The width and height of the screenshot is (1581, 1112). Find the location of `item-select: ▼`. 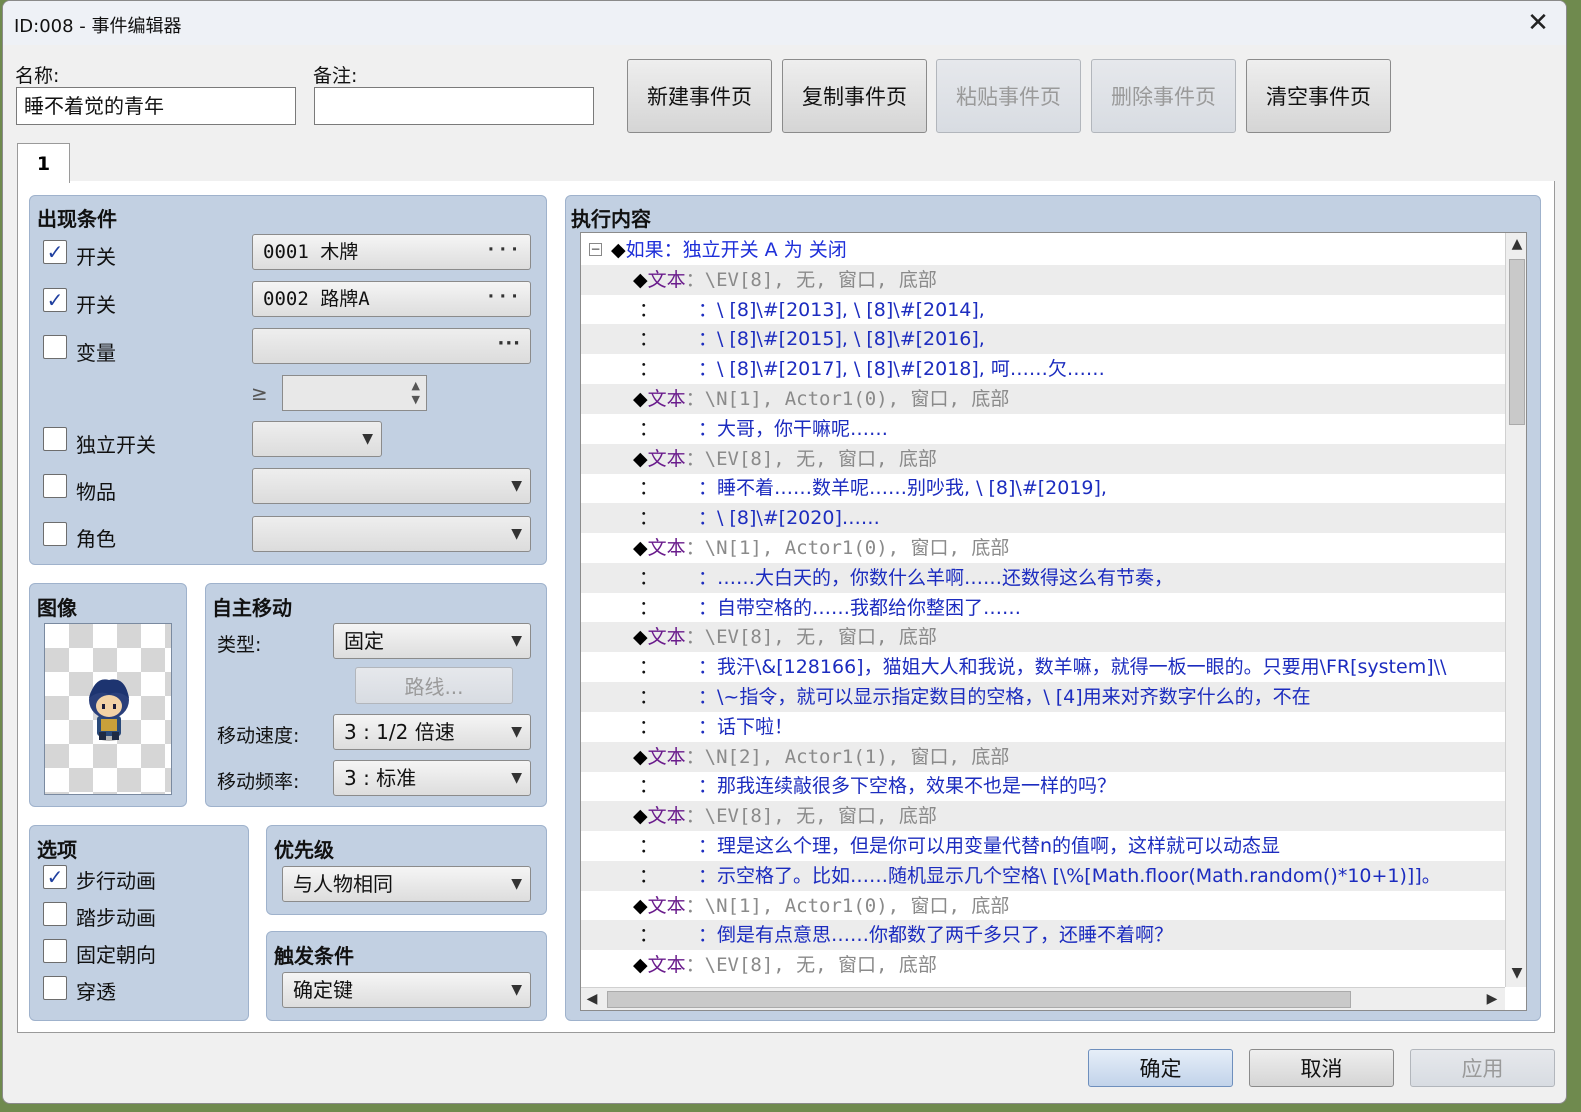

item-select: ▼ is located at coordinates (391, 486).